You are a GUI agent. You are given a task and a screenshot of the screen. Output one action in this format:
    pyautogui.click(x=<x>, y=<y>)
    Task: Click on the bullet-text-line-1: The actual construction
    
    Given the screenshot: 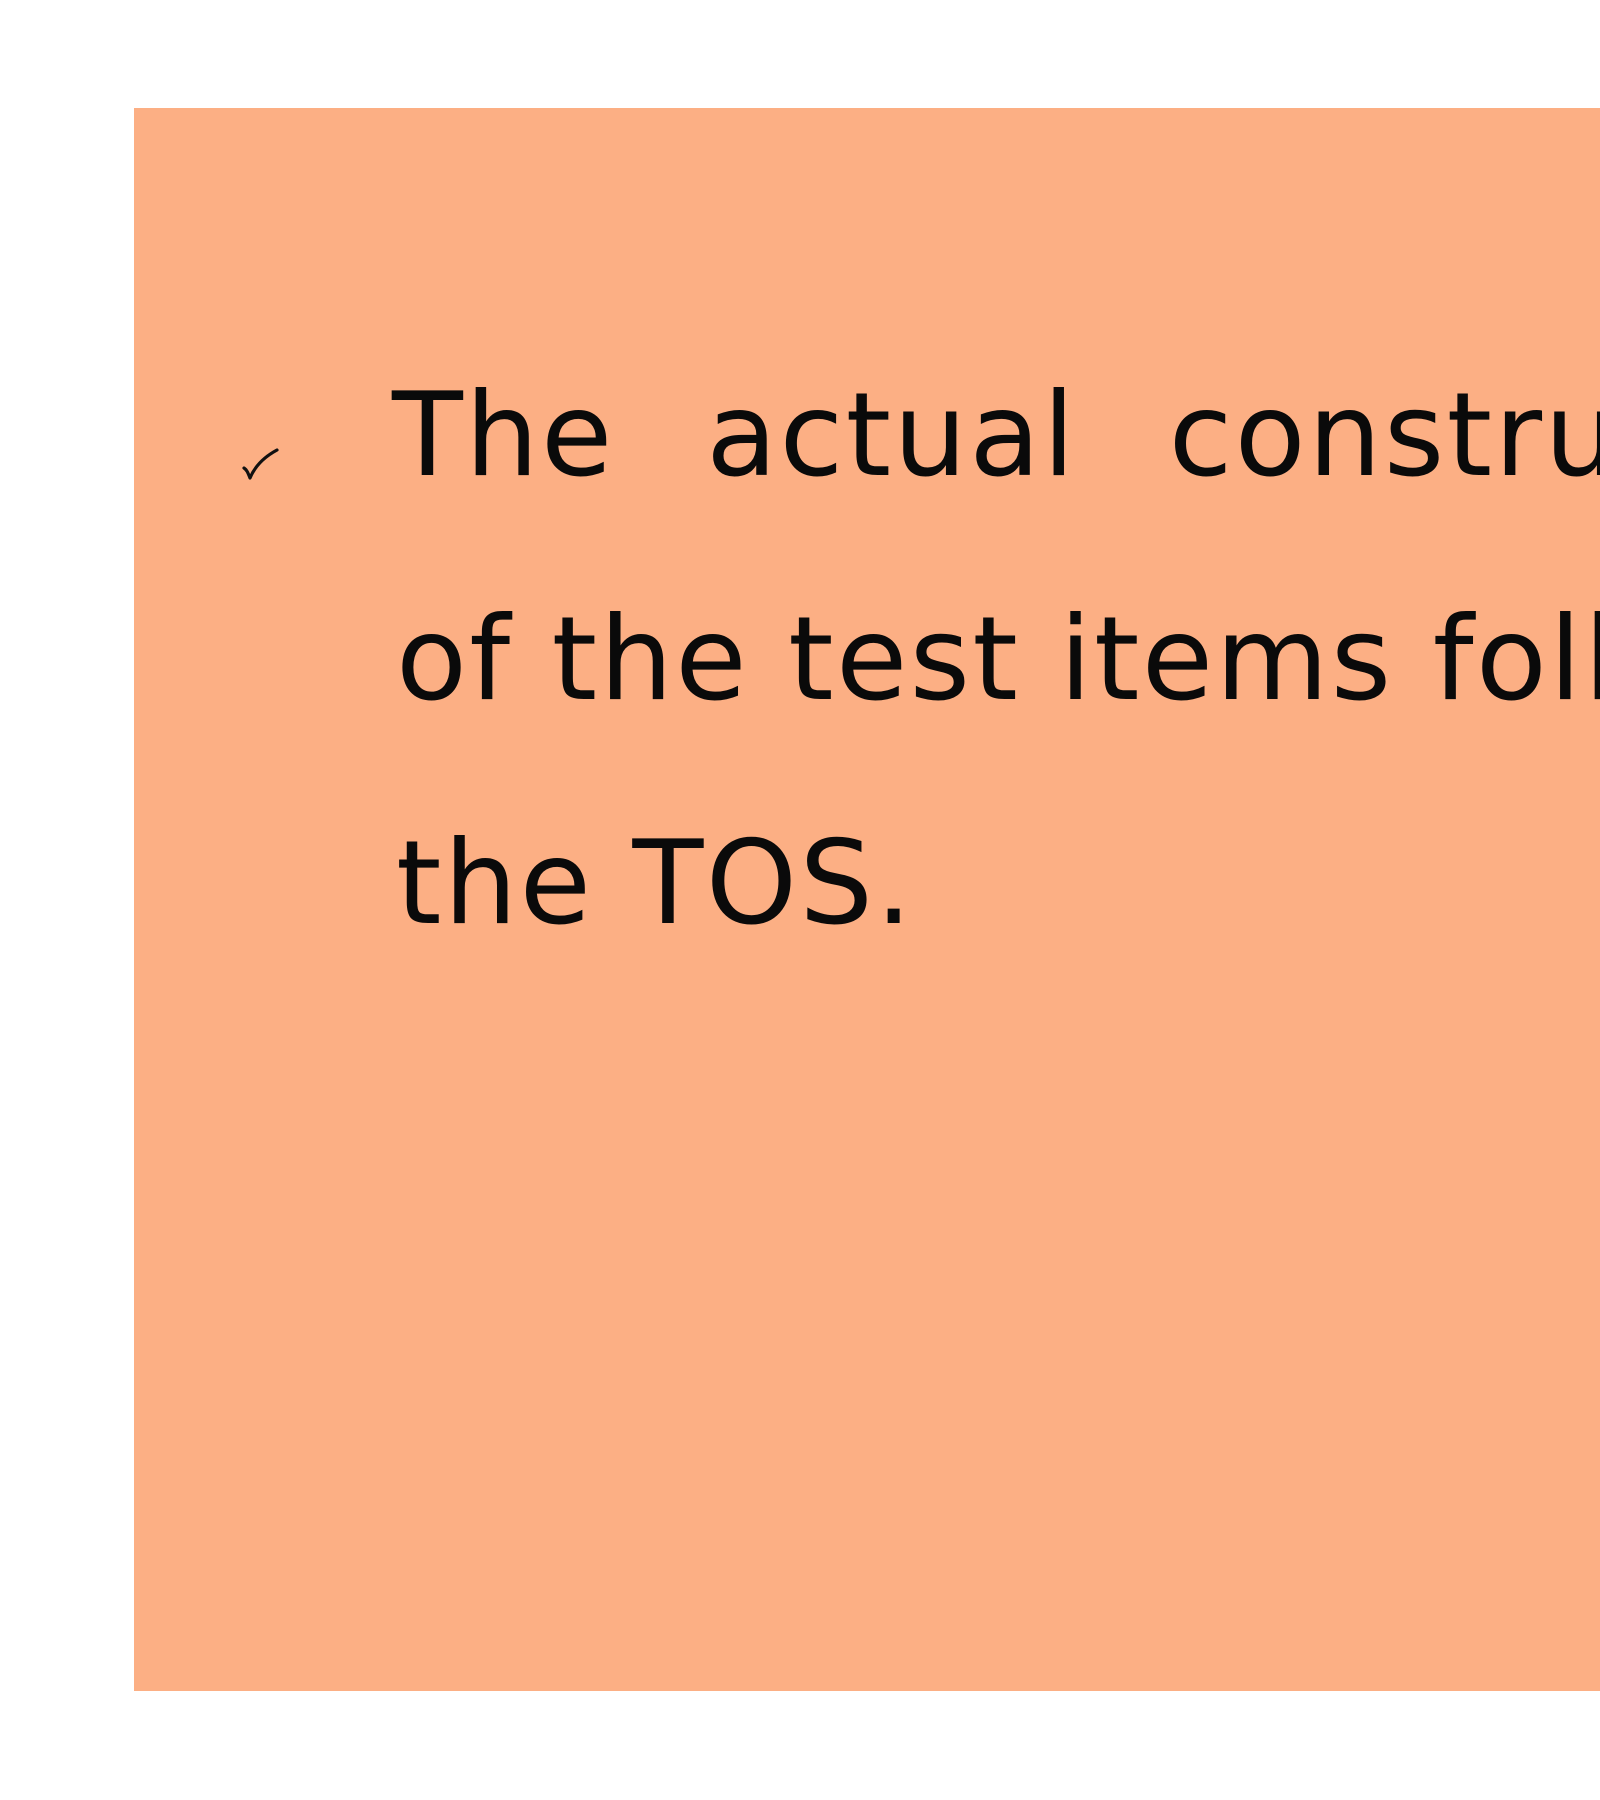 What is the action you would take?
    pyautogui.click(x=996, y=435)
    